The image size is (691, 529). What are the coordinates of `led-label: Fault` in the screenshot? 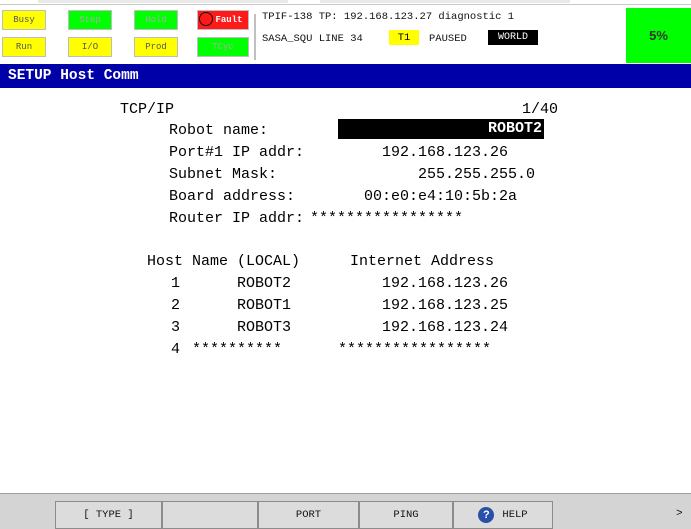 It's located at (229, 20).